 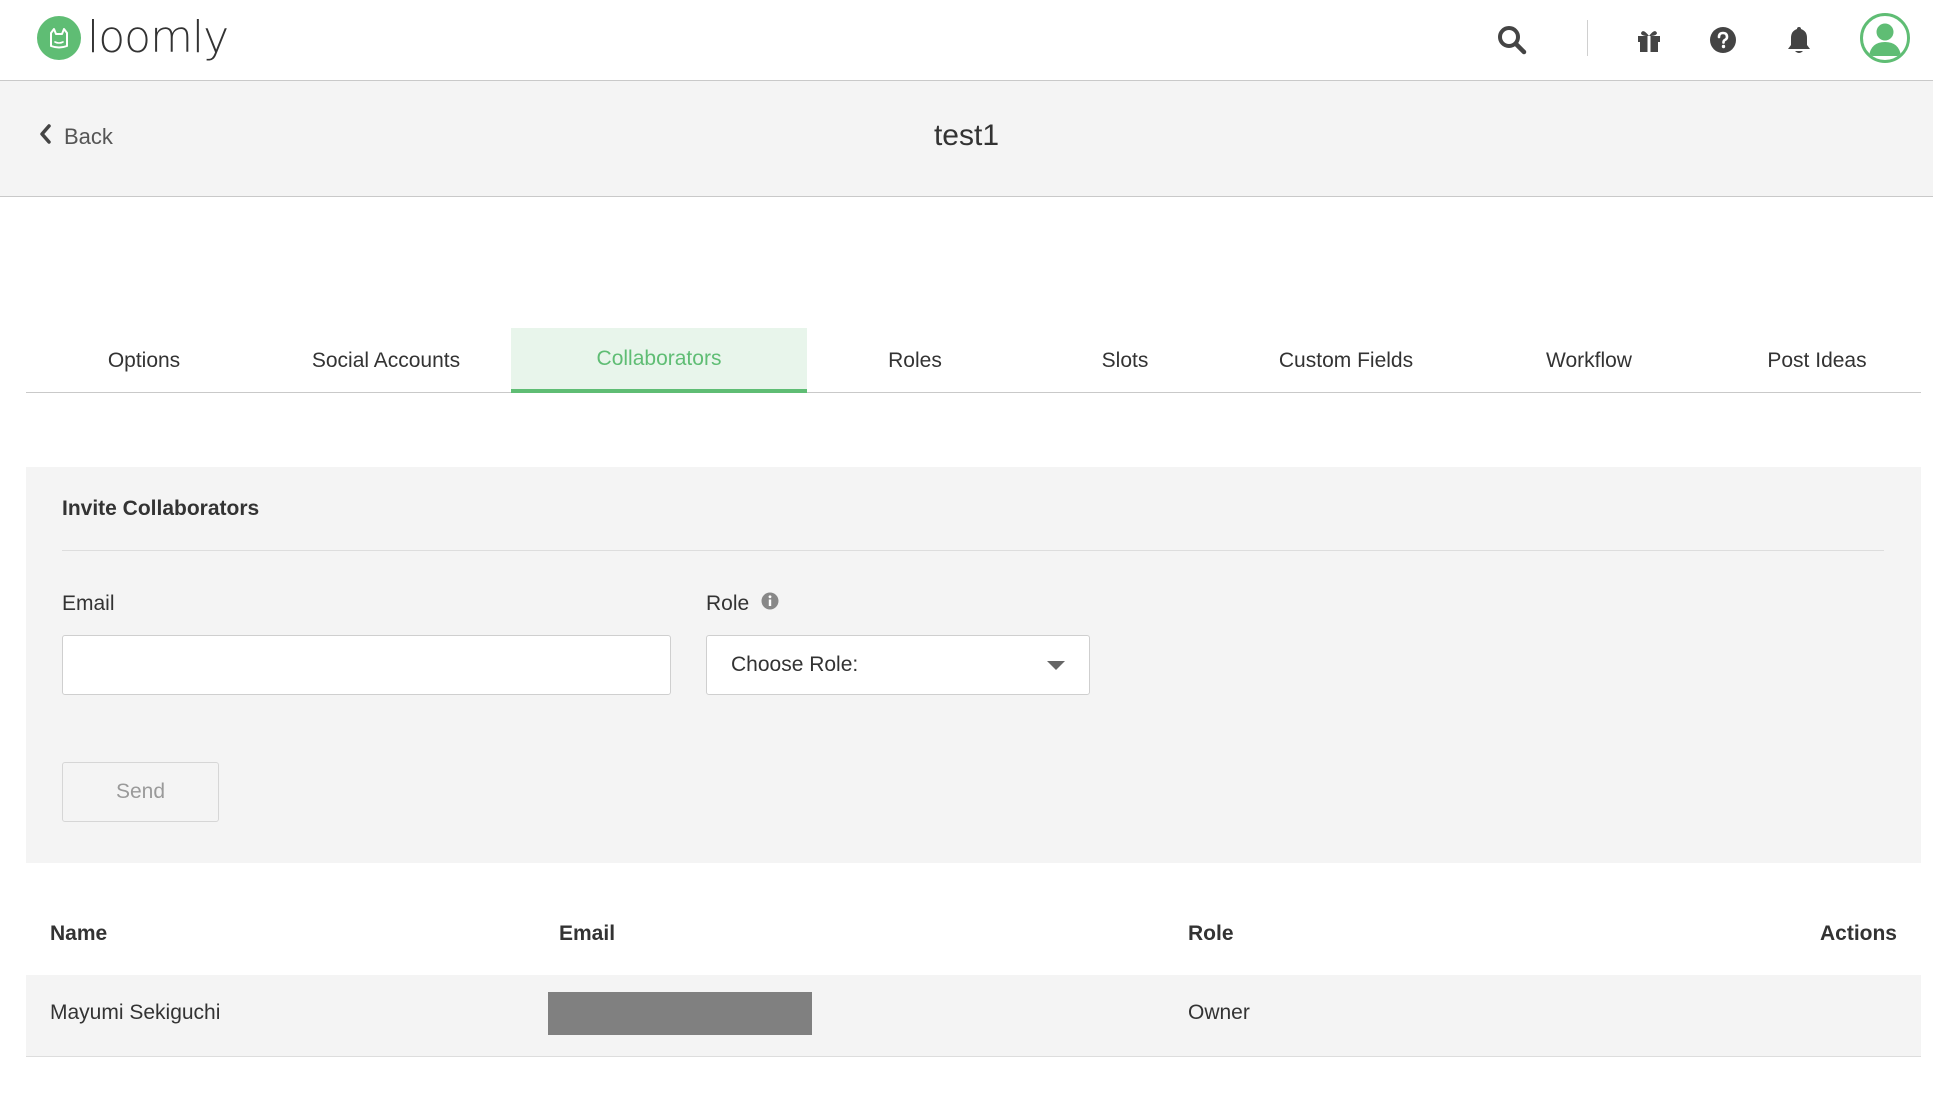 I want to click on tab-workflow: Workflow, so click(x=1589, y=360).